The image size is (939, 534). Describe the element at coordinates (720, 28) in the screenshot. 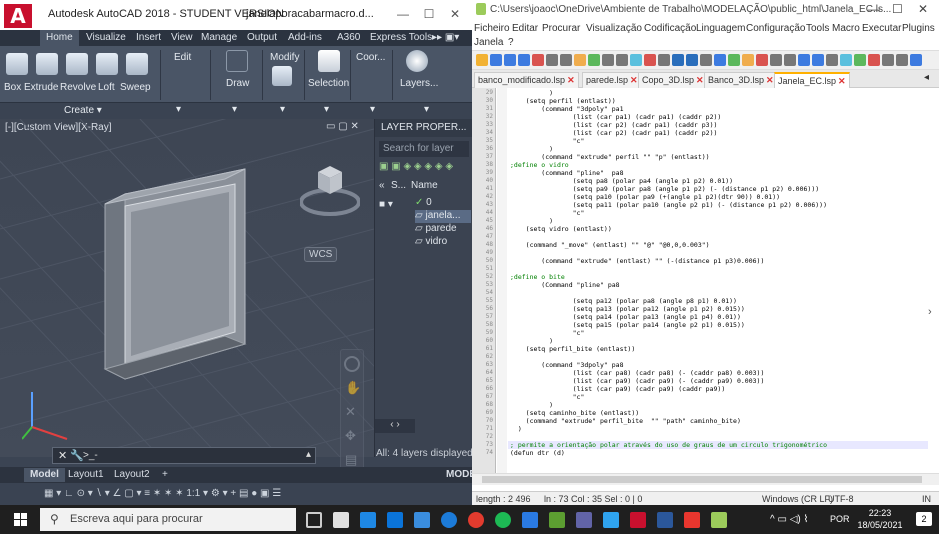

I see `menu-linguagem: Linguagem` at that location.